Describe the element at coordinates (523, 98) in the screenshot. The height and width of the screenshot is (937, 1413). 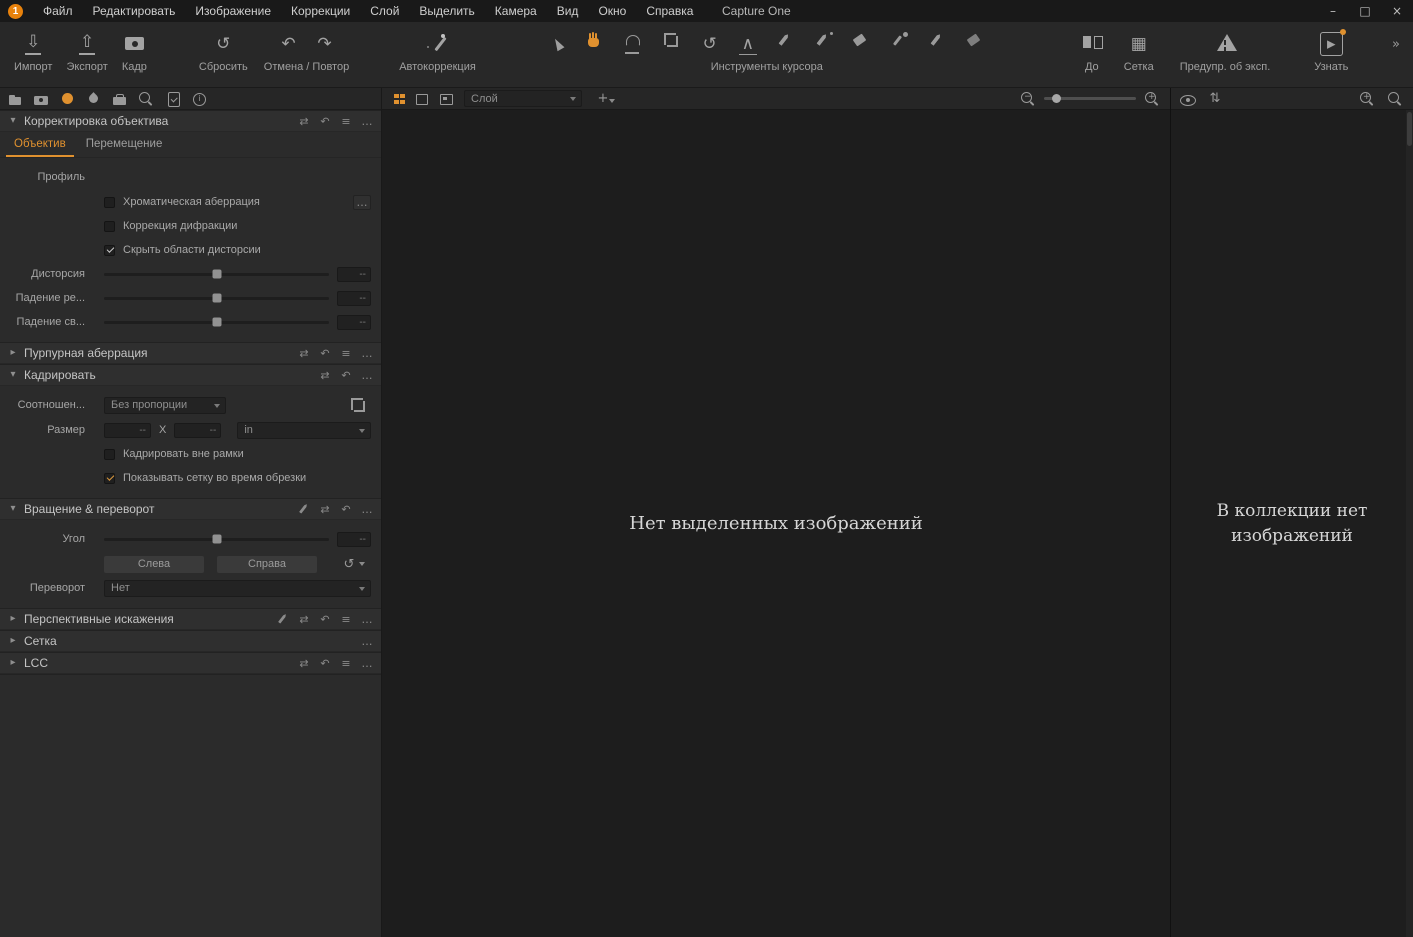
I see `layer-dropdown: Слой` at that location.